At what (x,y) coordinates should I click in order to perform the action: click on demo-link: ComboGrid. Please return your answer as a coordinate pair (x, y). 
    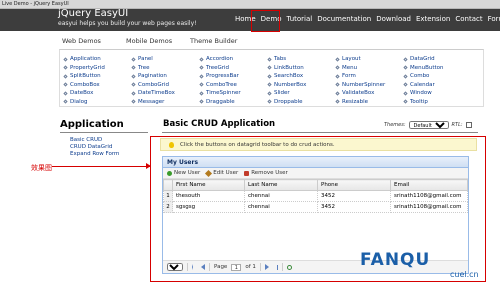
    Looking at the image, I should click on (165, 85).